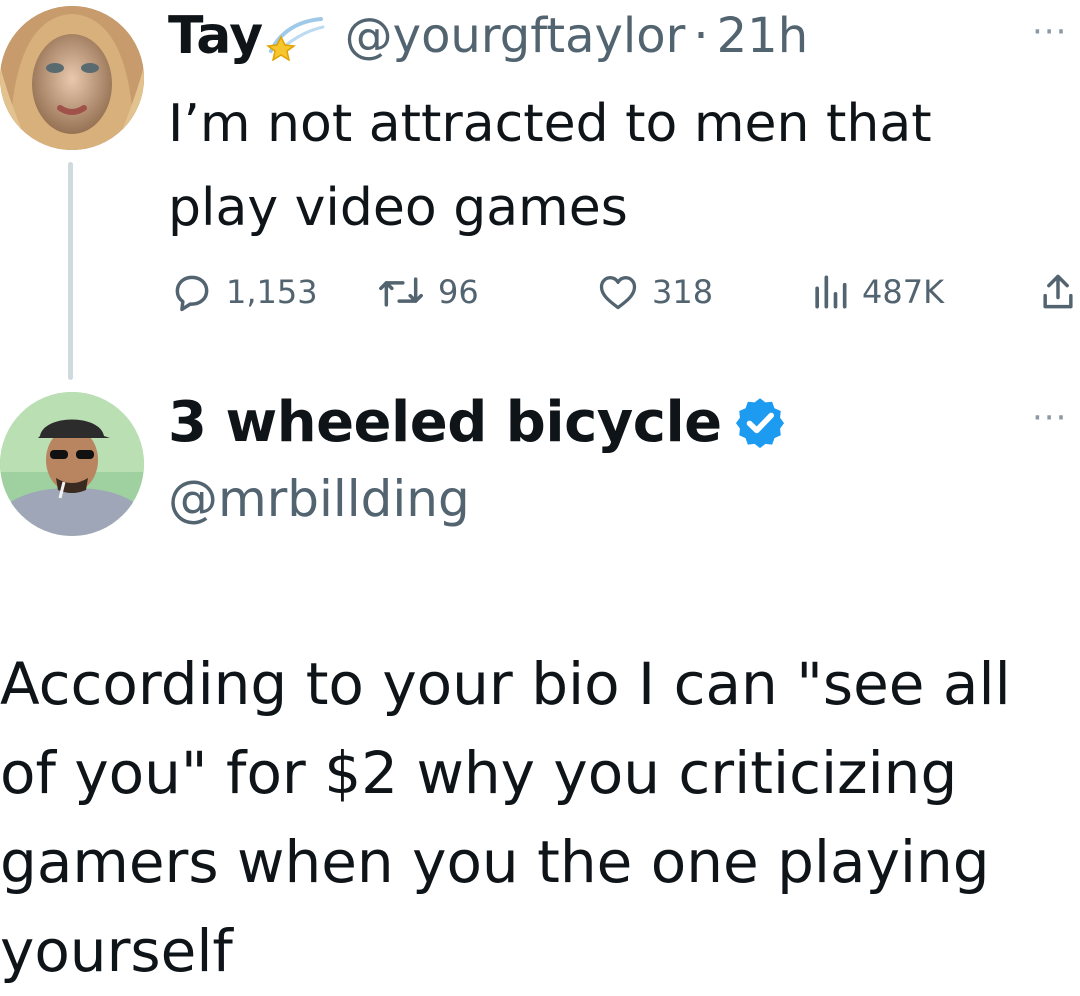 The image size is (1080, 996). Describe the element at coordinates (72, 464) in the screenshot. I see `avatar-mrbillding` at that location.